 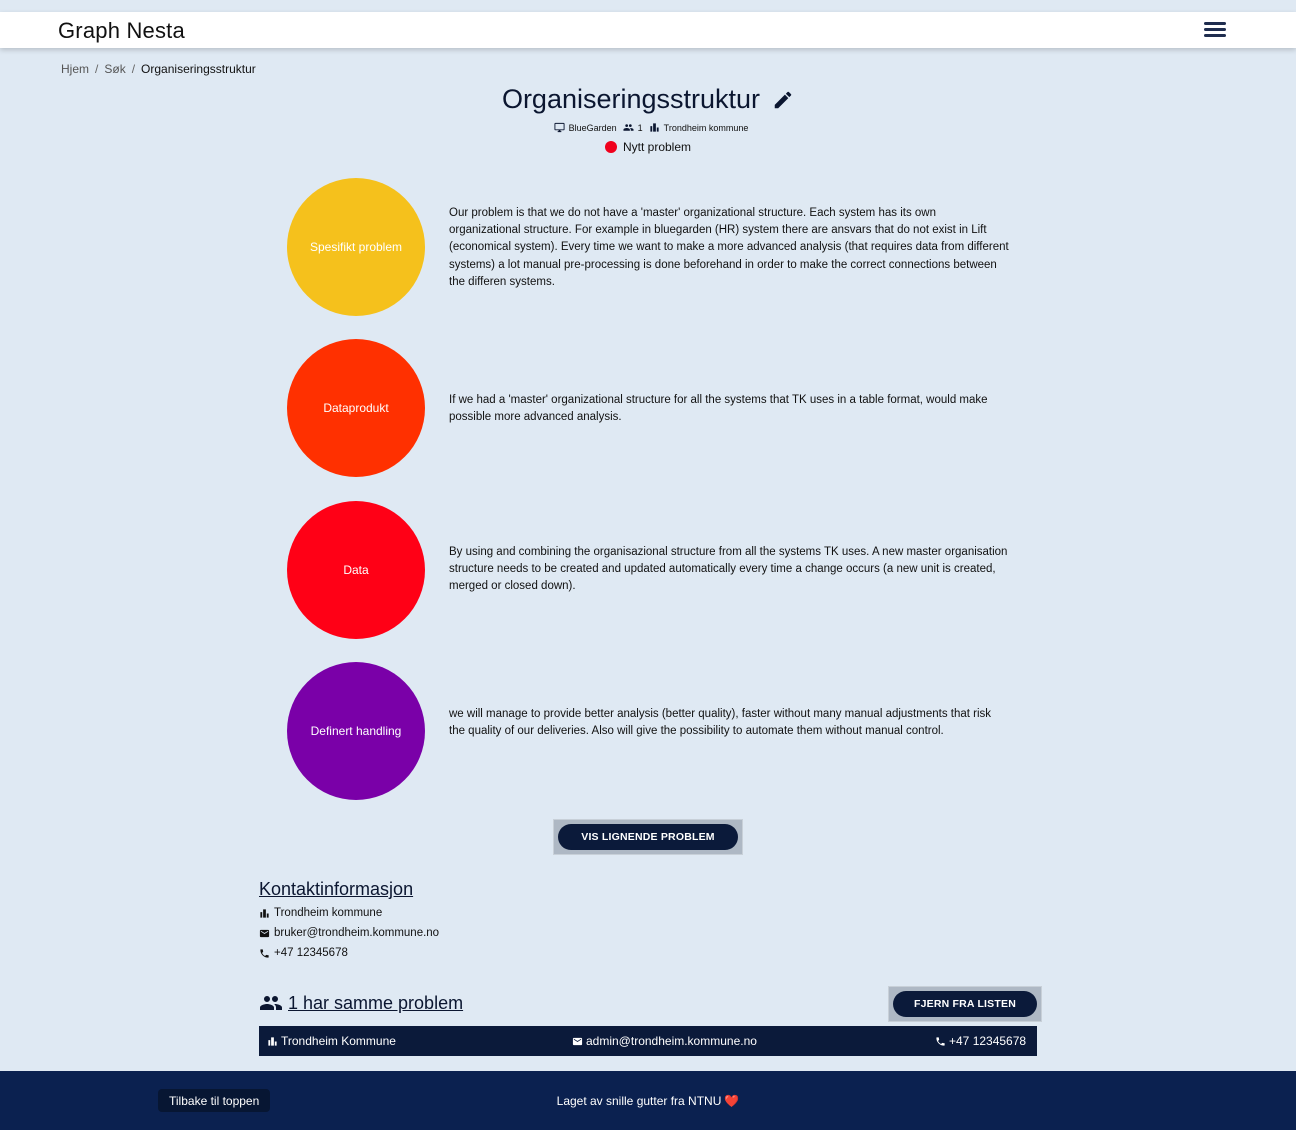 I want to click on brand-logo: Graph Nesta, so click(x=121, y=31).